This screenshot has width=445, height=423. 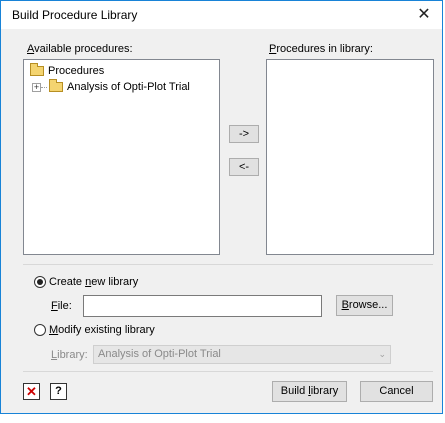 I want to click on available-procedures-label: Available procedures:, so click(x=80, y=49).